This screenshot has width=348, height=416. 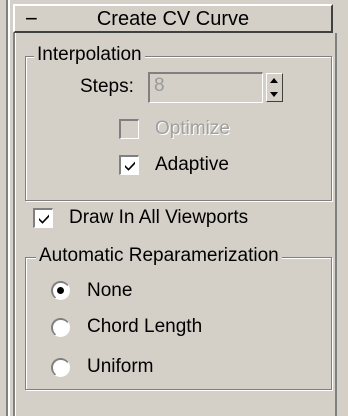 I want to click on radio-chord-length, so click(x=60, y=327).